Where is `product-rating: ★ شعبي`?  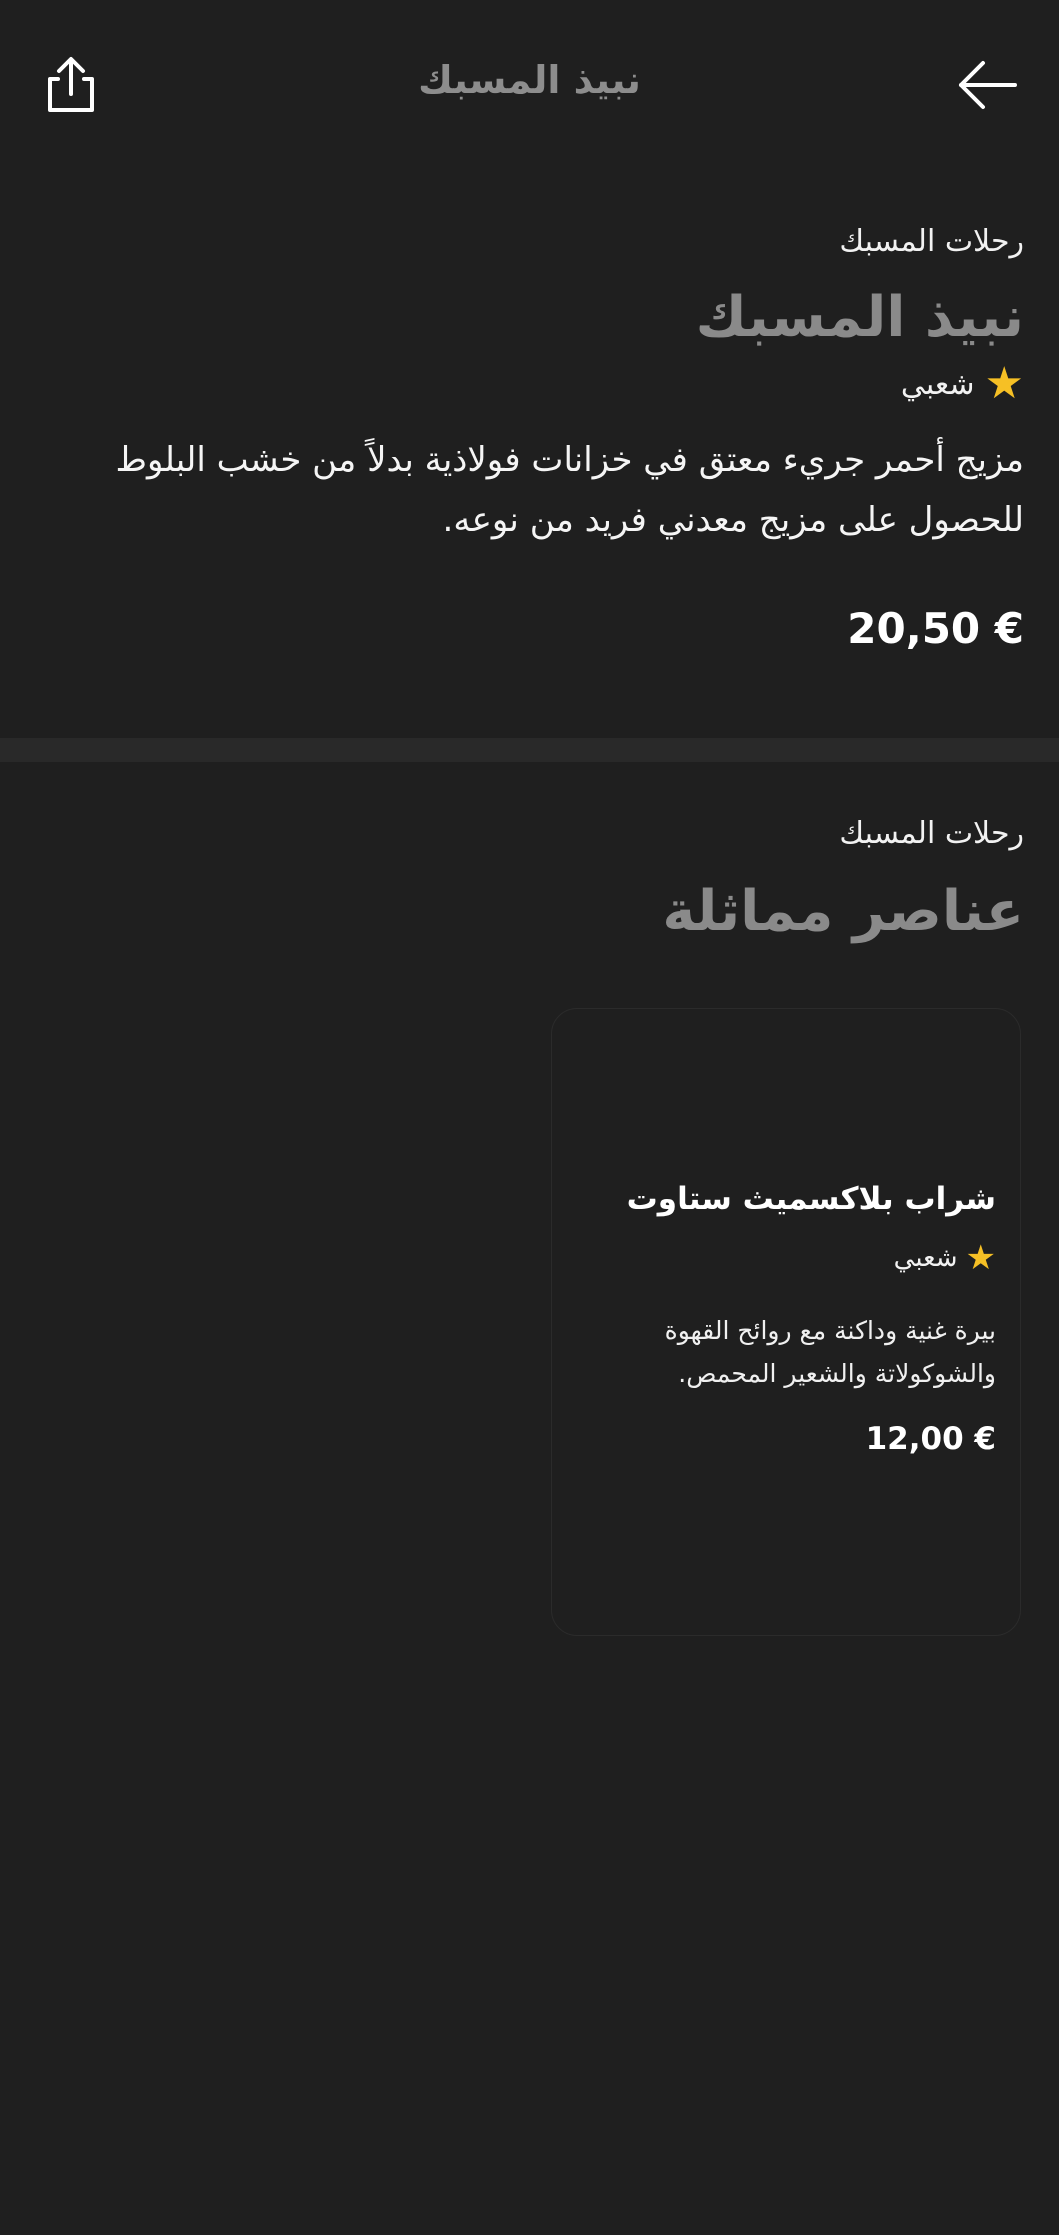 product-rating: ★ شعبي is located at coordinates (529, 384).